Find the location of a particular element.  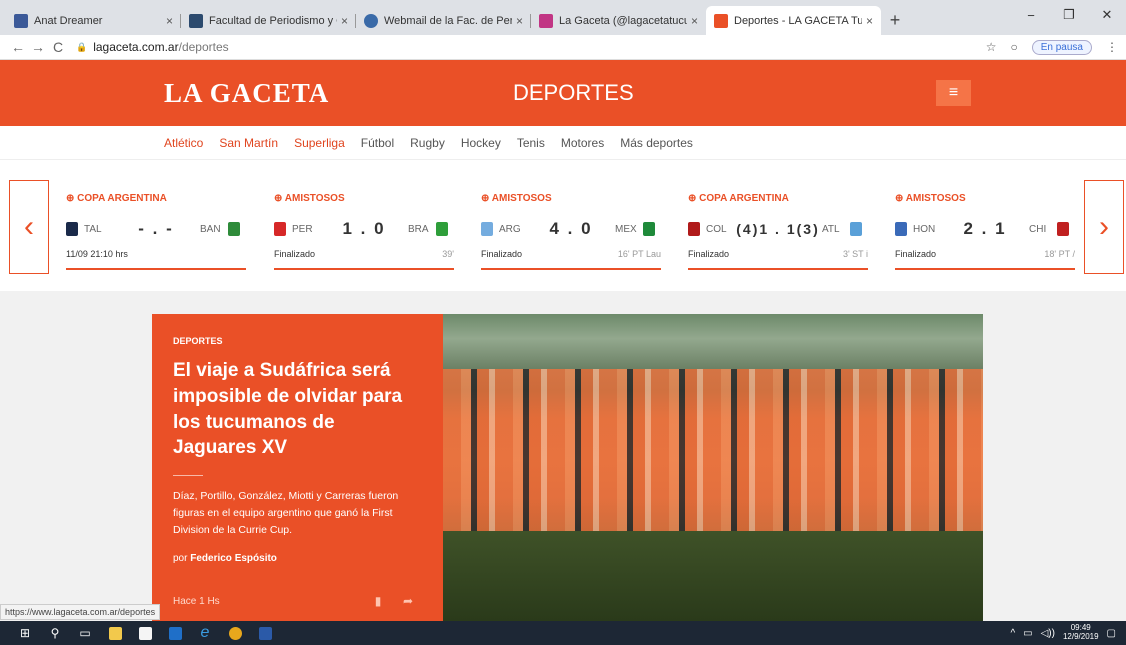

status-bar-url: https://www.lagaceta.com.ar/deportes is located at coordinates (80, 612).